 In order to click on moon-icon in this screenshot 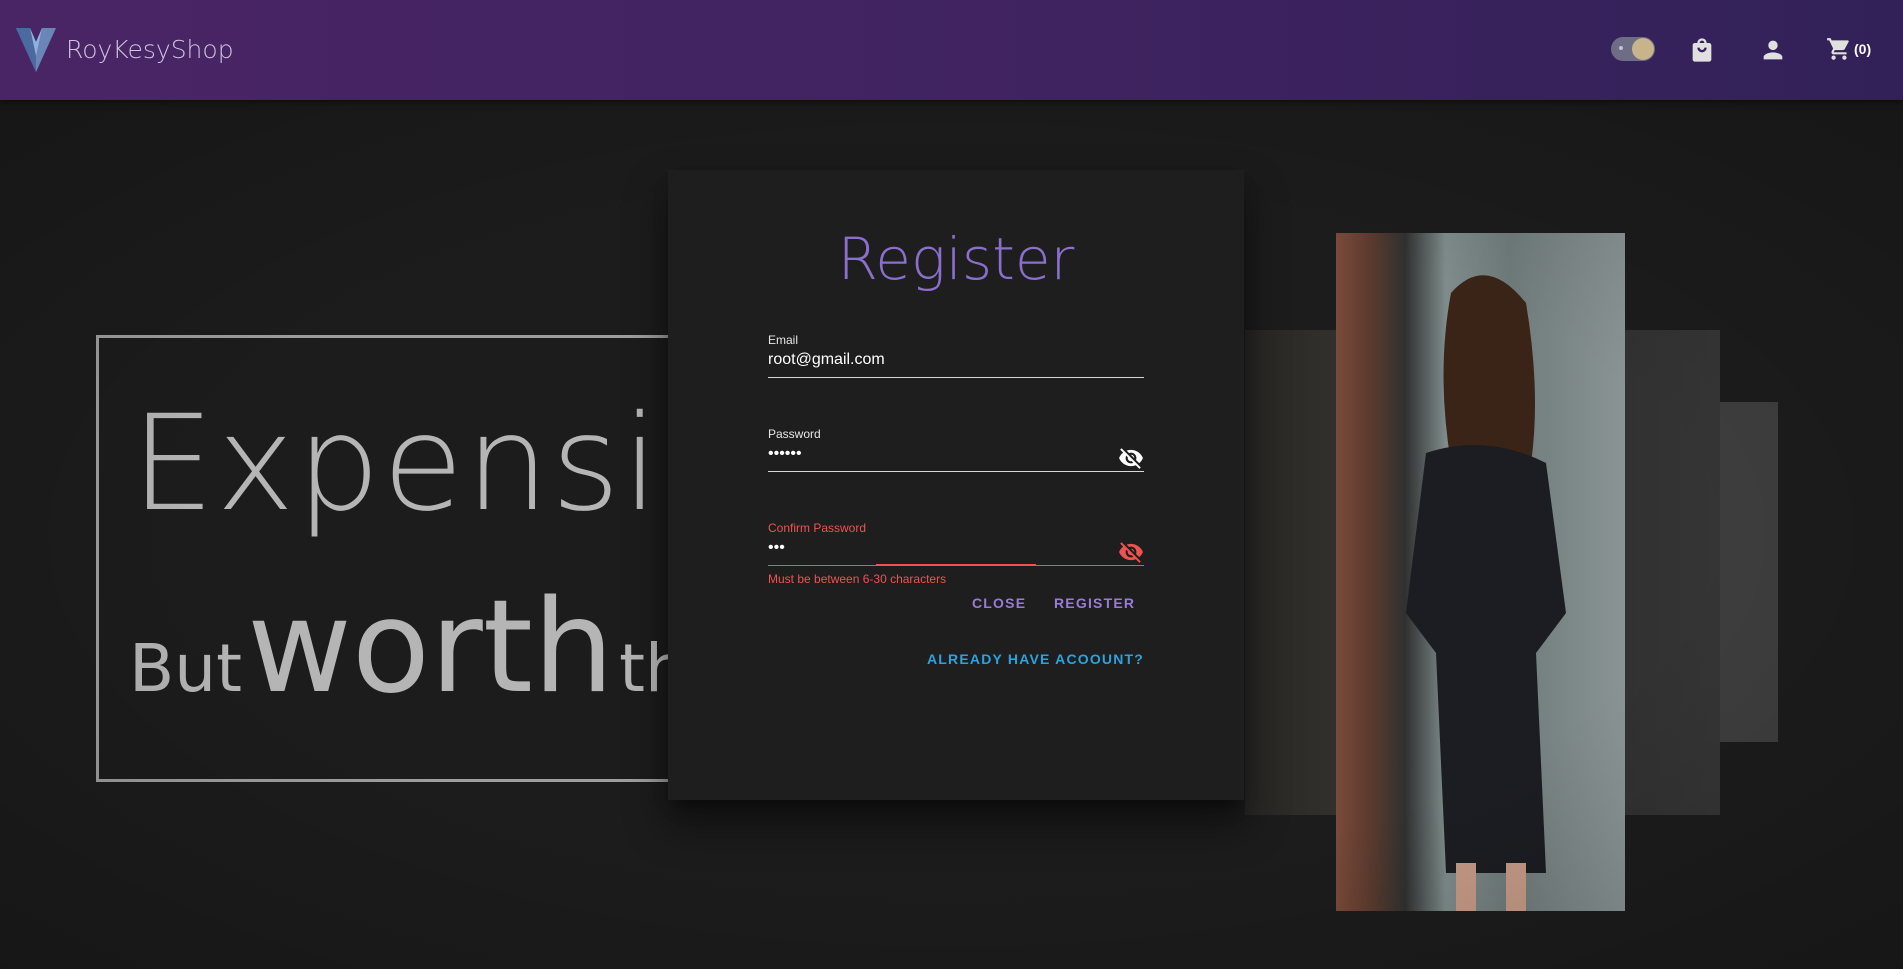, I will do `click(1621, 48)`.